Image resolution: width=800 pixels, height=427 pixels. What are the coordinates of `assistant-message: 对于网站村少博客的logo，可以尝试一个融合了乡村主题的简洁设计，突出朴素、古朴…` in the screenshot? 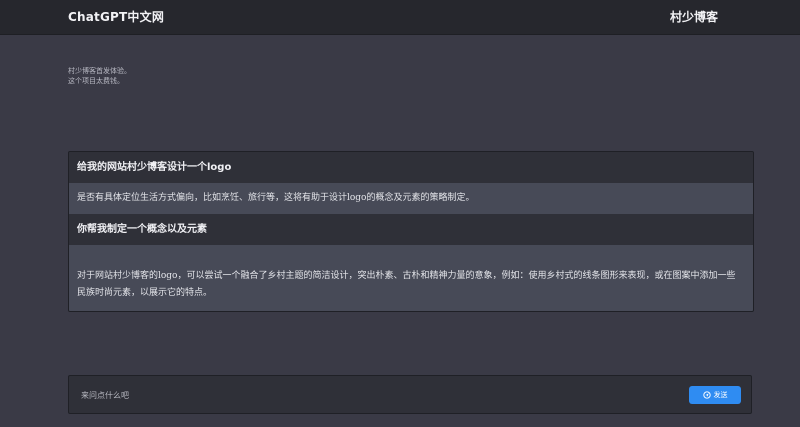 It's located at (411, 278).